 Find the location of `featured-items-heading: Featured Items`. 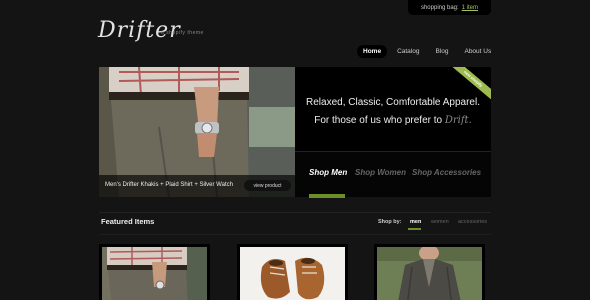

featured-items-heading: Featured Items is located at coordinates (128, 221).